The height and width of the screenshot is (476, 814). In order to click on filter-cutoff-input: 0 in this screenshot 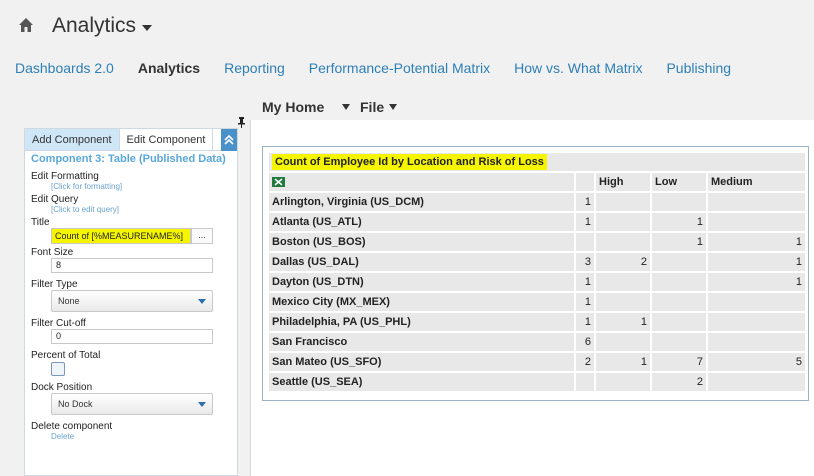, I will do `click(132, 336)`.